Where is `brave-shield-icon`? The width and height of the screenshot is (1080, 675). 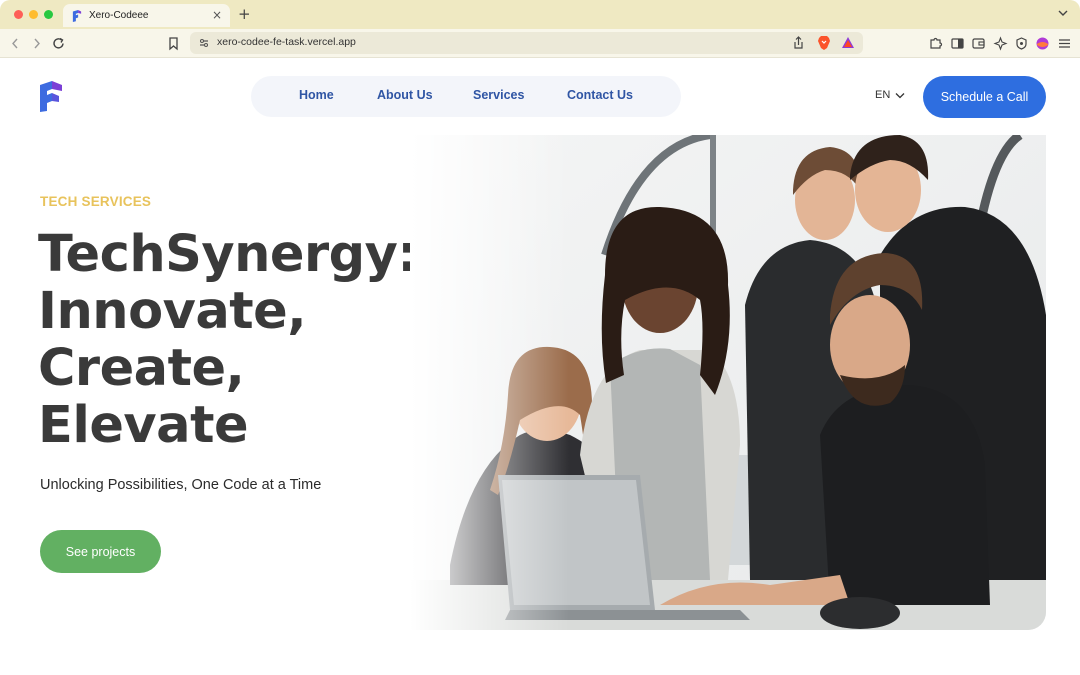 brave-shield-icon is located at coordinates (824, 43).